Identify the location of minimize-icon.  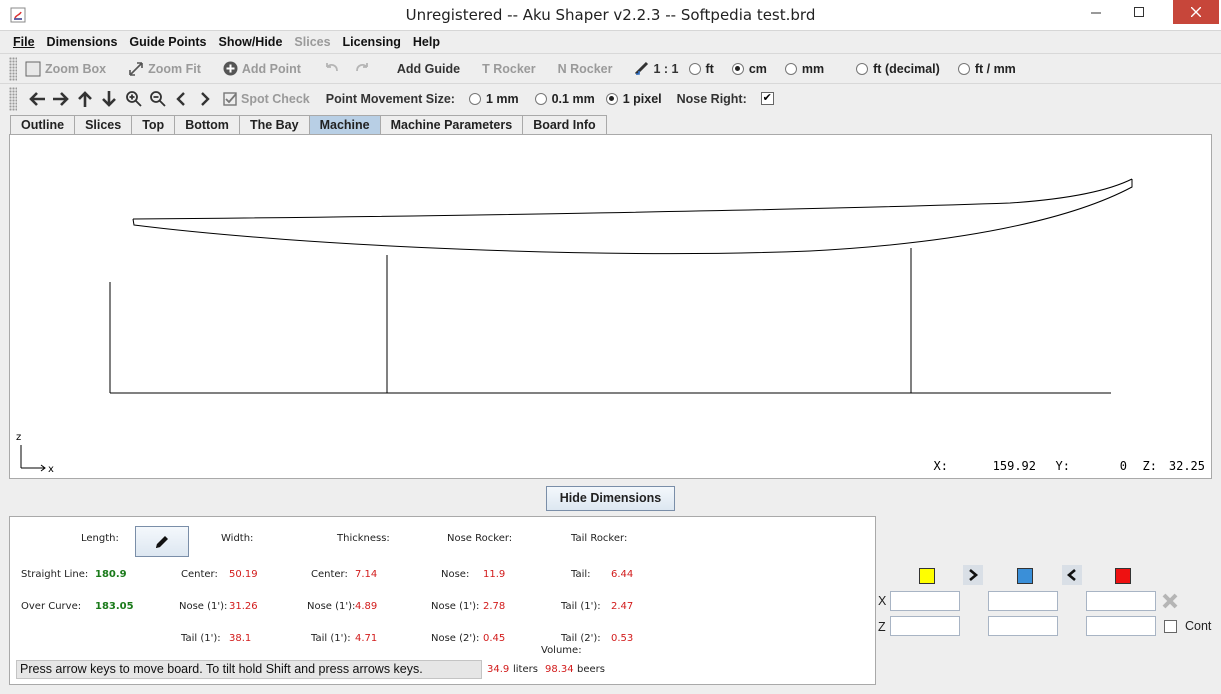
(1096, 13).